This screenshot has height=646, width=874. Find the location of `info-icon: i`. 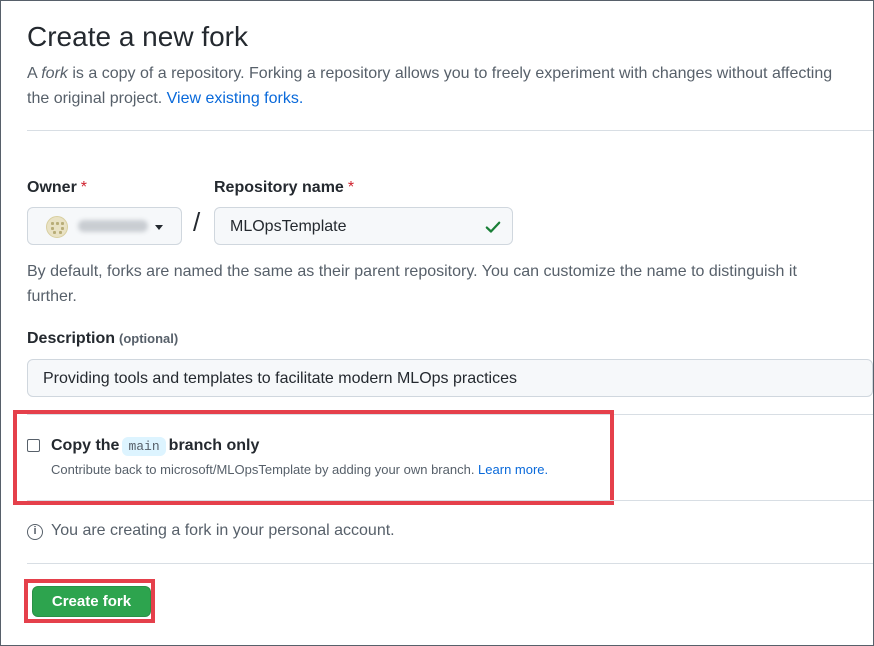

info-icon: i is located at coordinates (35, 532).